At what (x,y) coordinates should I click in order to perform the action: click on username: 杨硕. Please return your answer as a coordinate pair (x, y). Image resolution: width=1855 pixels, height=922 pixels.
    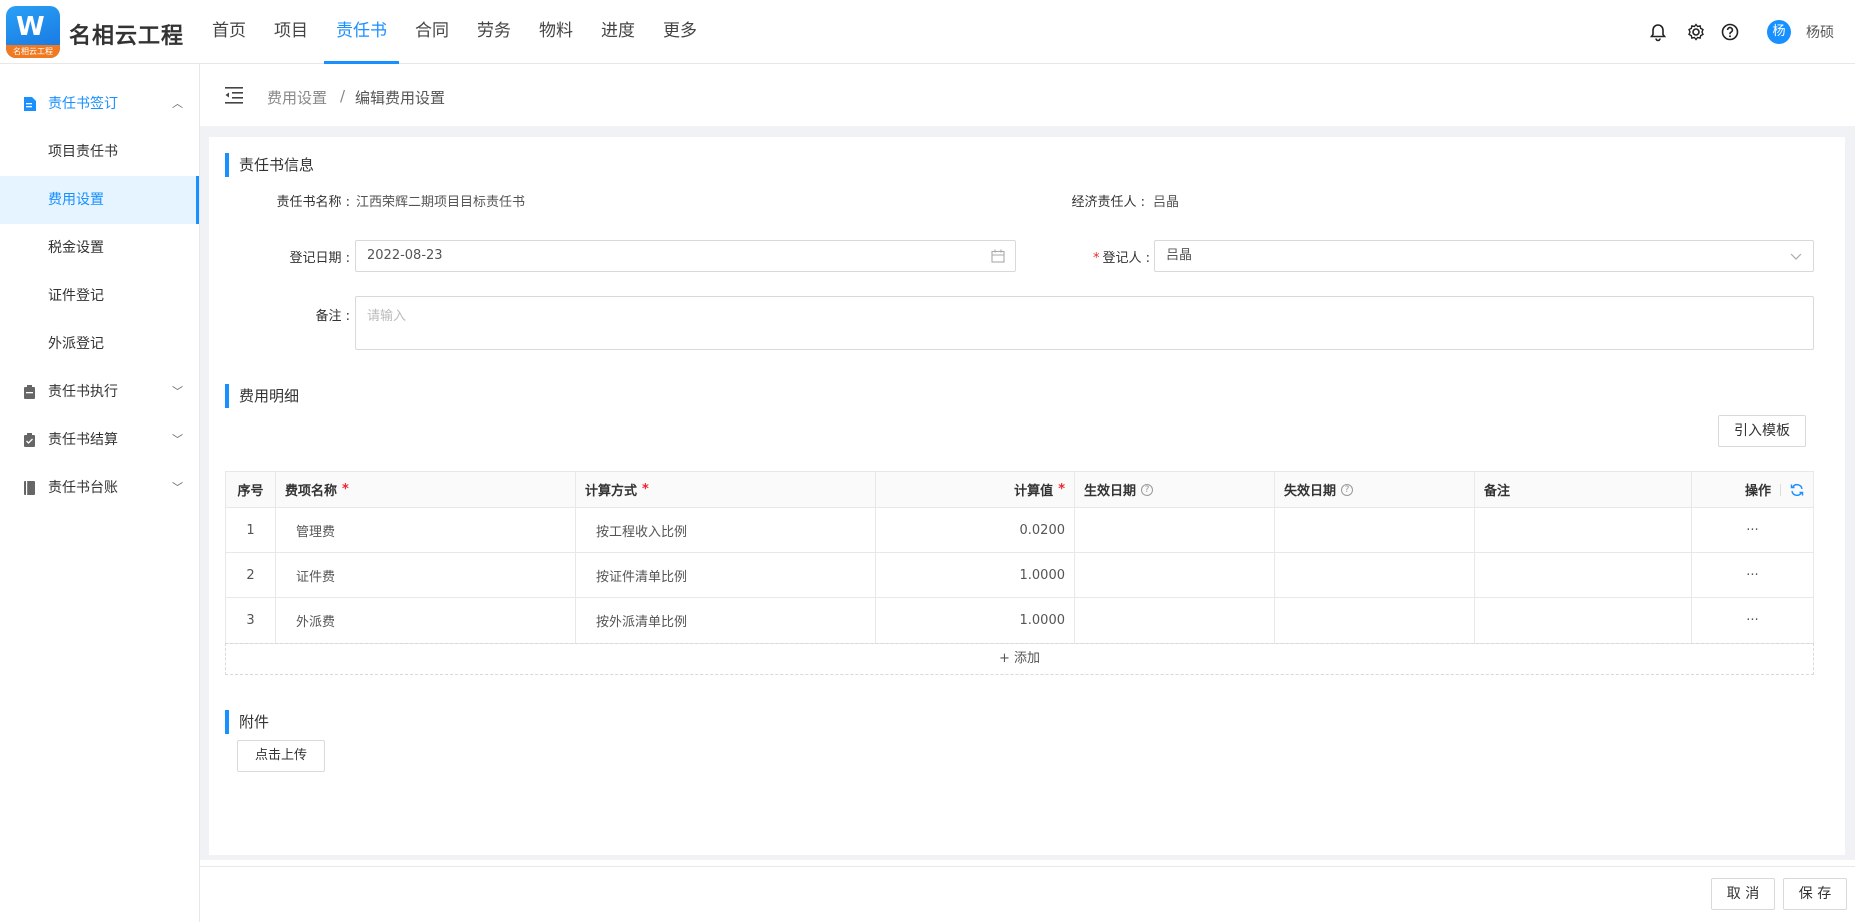
    Looking at the image, I should click on (1820, 32).